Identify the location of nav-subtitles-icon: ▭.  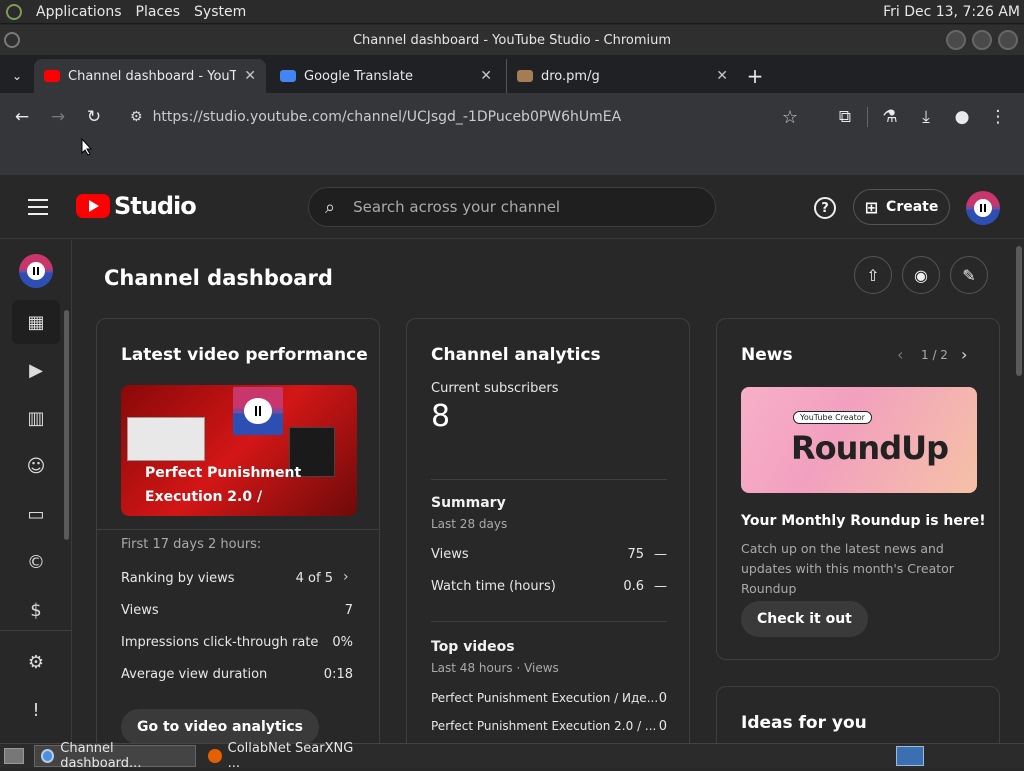
(36, 514).